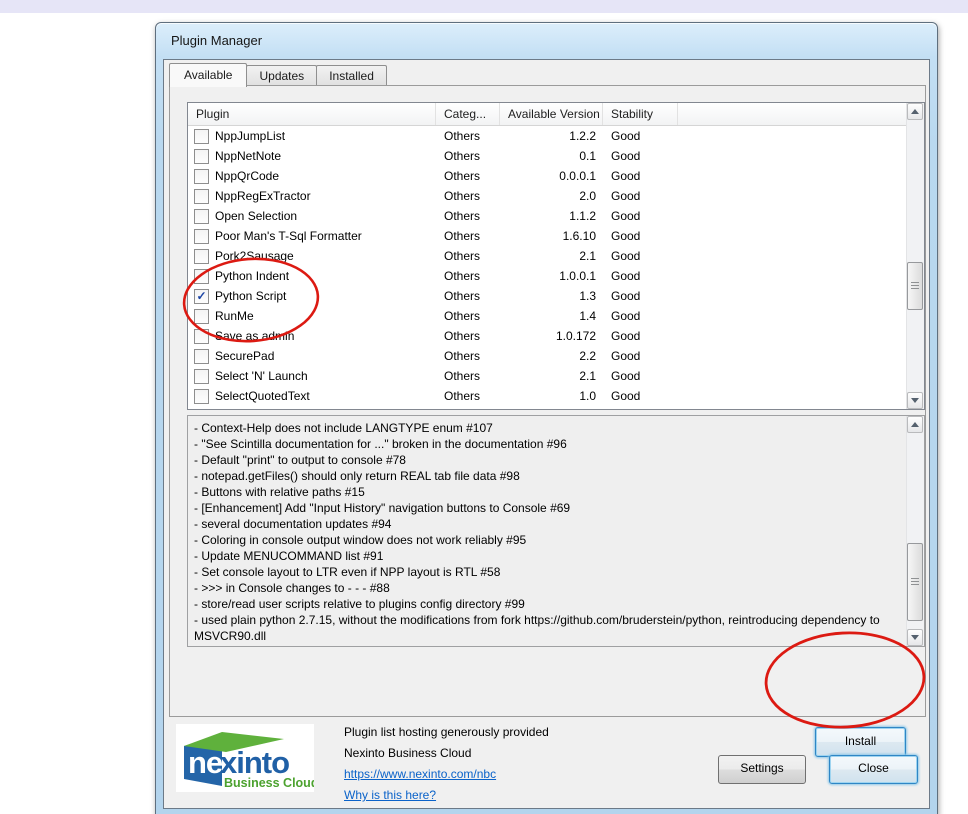  Describe the element at coordinates (860, 742) in the screenshot. I see `install-button: Install` at that location.